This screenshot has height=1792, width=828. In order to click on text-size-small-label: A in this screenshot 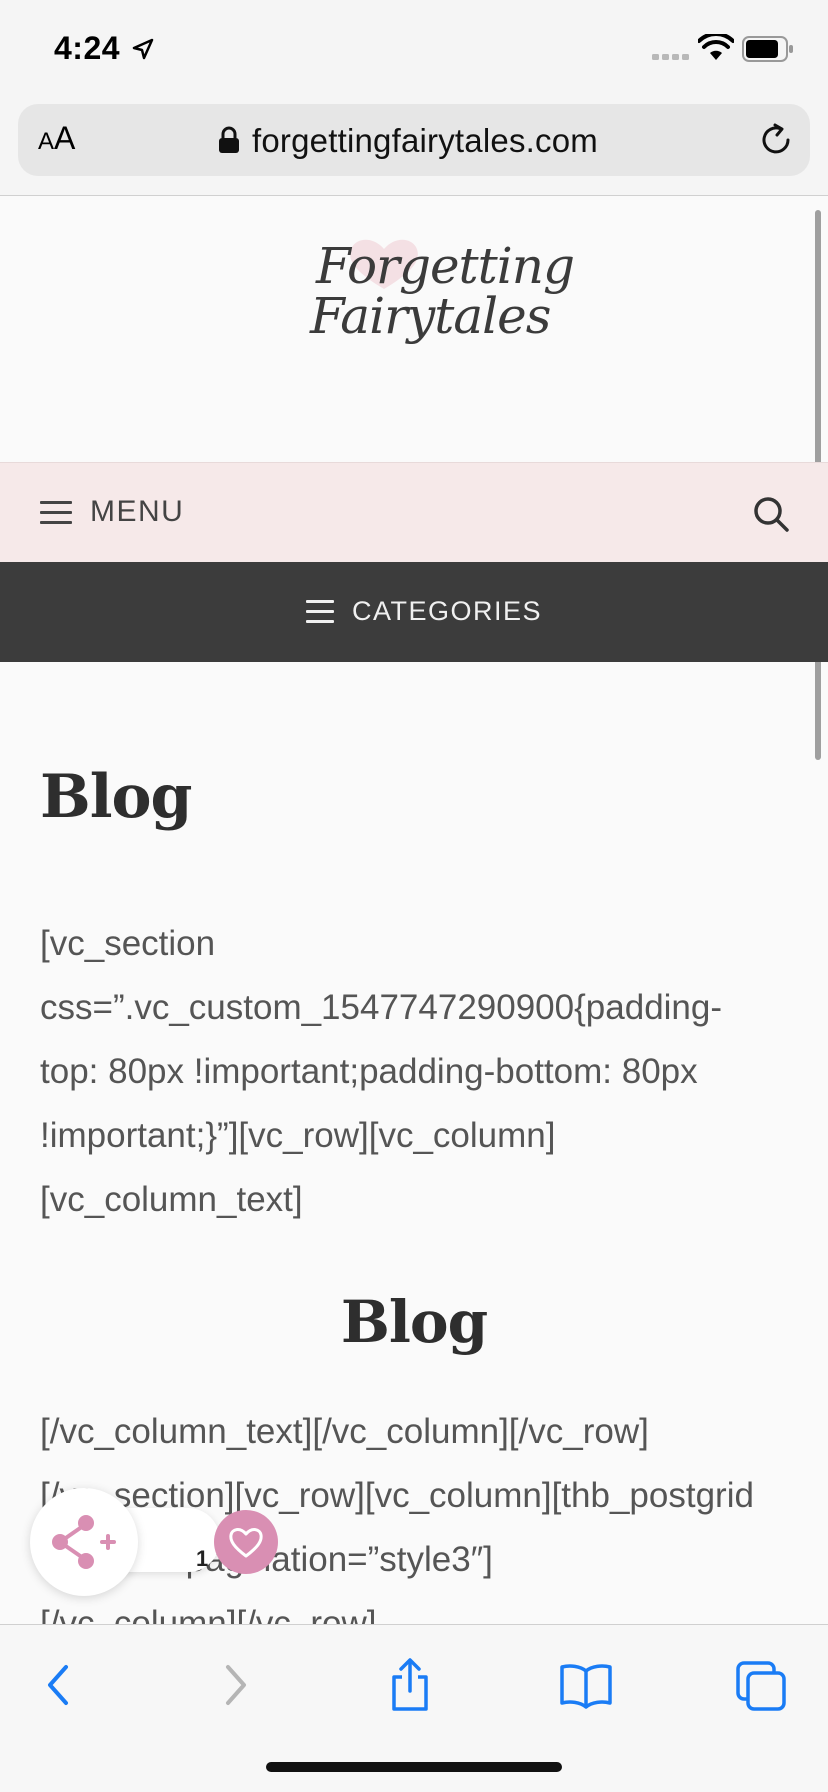, I will do `click(46, 141)`.